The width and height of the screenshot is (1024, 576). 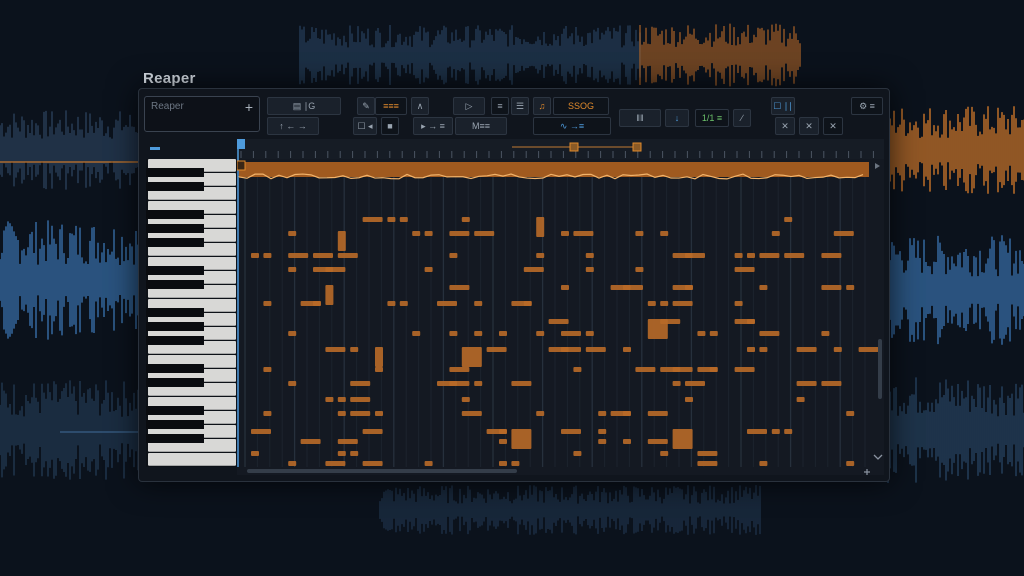 I want to click on tool-button-snap: ▤ ∣G, so click(x=304, y=106).